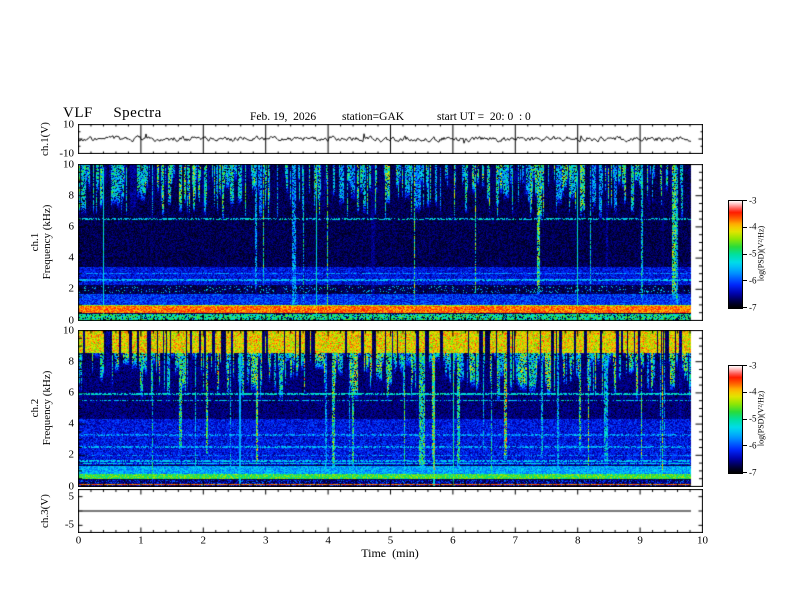  I want to click on tick-label: 3, so click(265, 540).